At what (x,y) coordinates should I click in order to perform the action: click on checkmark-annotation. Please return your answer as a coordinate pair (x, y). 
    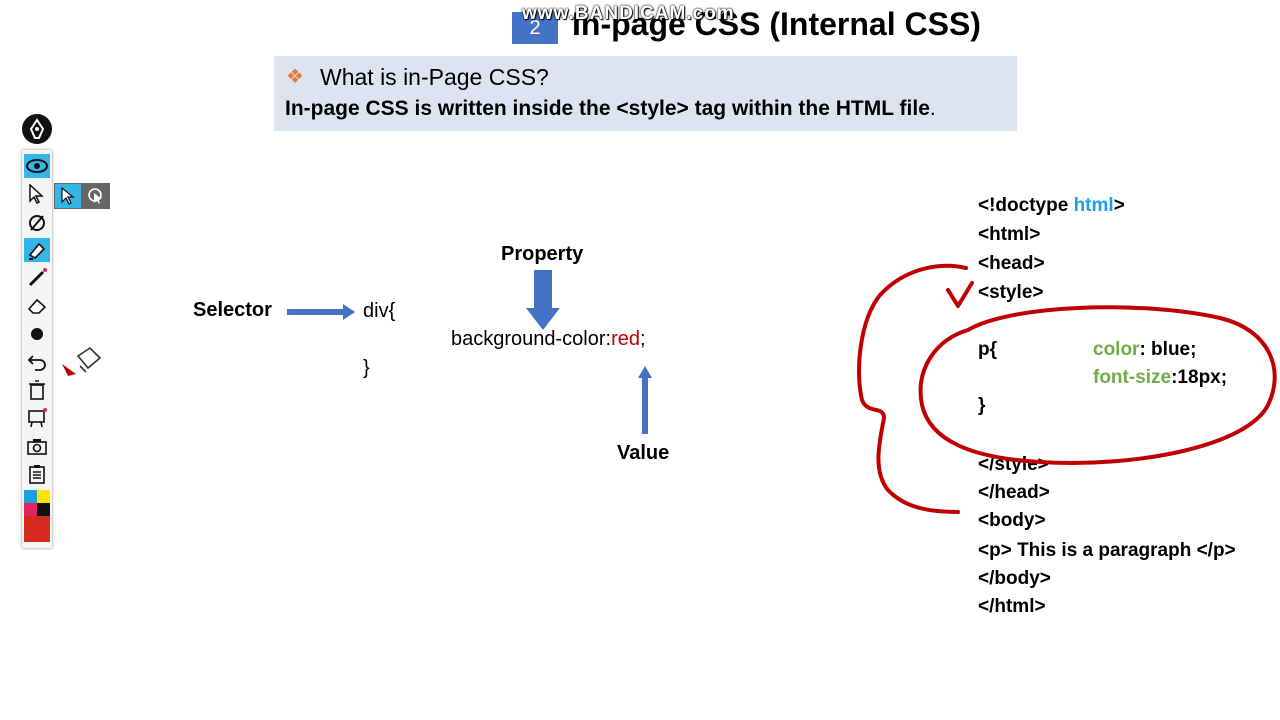
    Looking at the image, I should click on (960, 294).